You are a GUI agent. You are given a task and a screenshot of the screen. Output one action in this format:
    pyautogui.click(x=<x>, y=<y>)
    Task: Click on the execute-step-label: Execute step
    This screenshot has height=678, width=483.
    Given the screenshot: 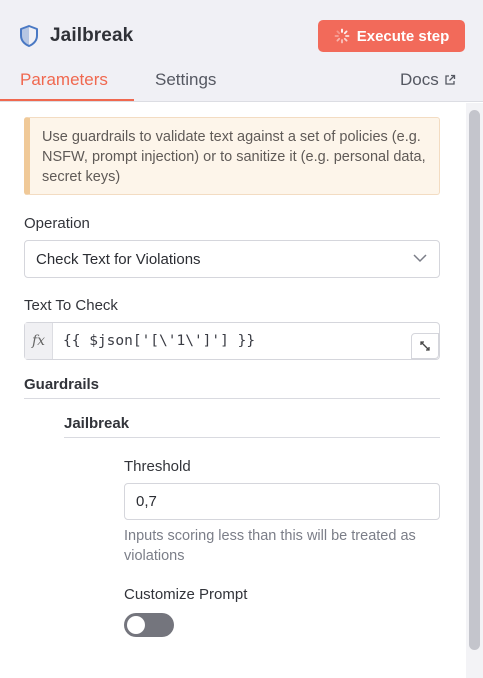 What is the action you would take?
    pyautogui.click(x=403, y=36)
    